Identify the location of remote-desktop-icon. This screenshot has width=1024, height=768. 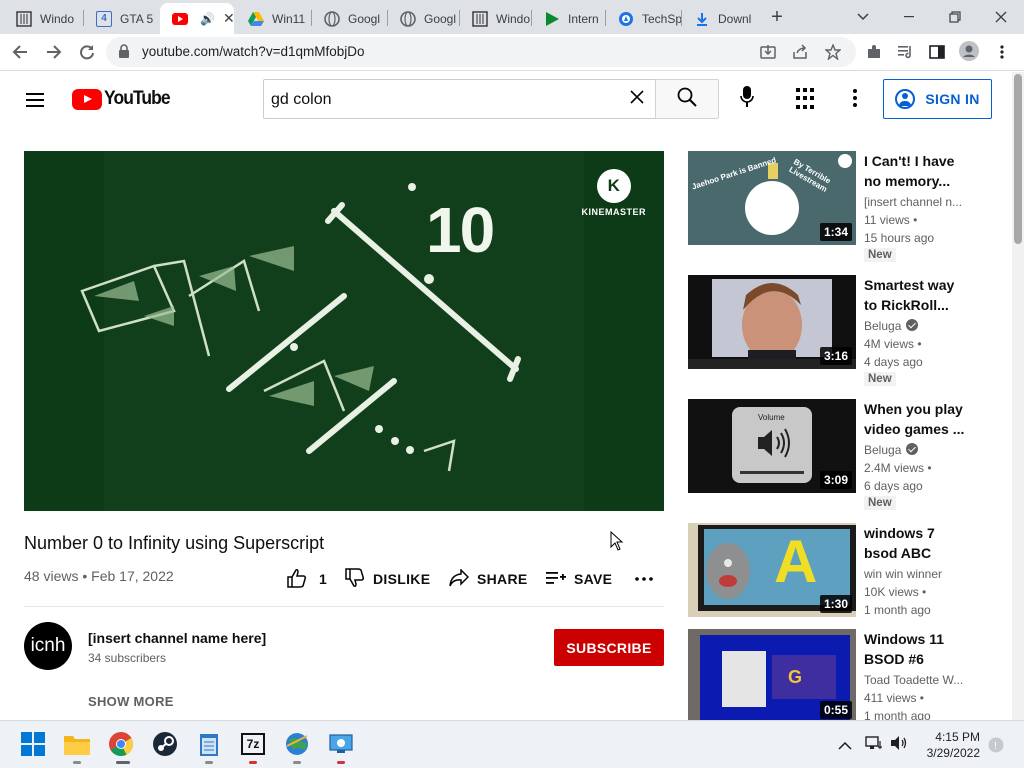
(341, 744).